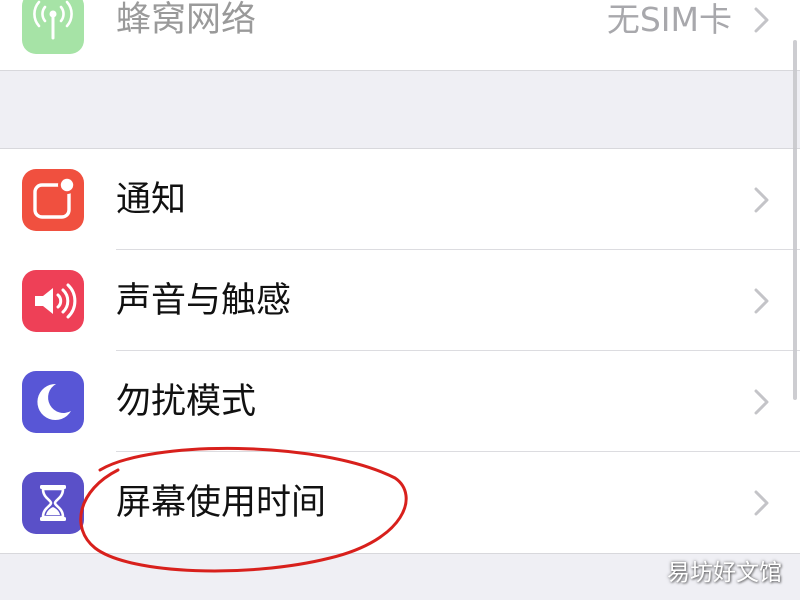 The image size is (800, 600). What do you see at coordinates (204, 301) in the screenshot?
I see `settings-row-label: 声音与触感` at bounding box center [204, 301].